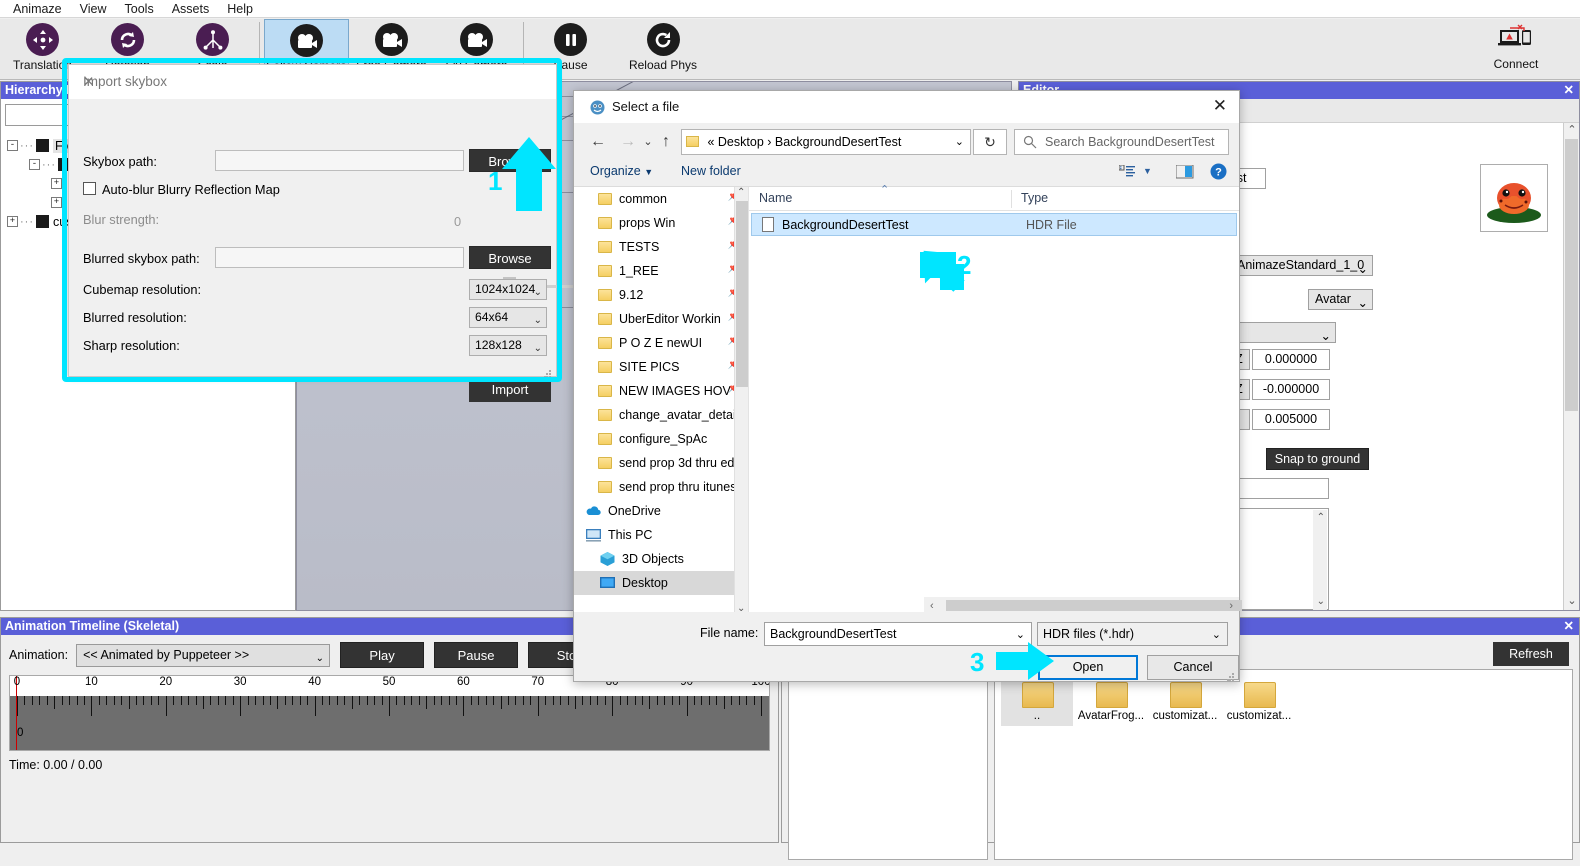  What do you see at coordinates (1184, 173) in the screenshot?
I see `preview-pane-icon` at bounding box center [1184, 173].